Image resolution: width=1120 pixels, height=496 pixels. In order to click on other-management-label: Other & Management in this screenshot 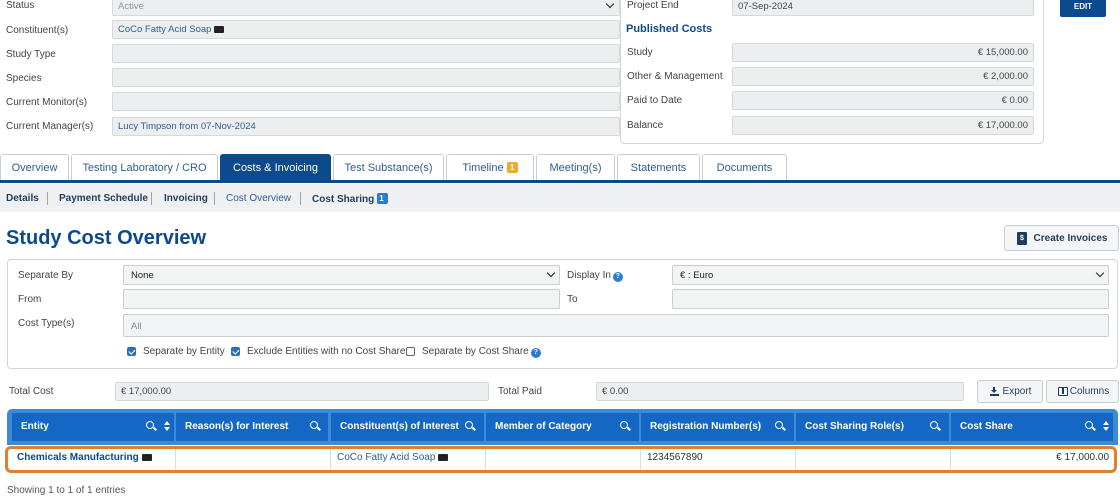, I will do `click(675, 76)`.